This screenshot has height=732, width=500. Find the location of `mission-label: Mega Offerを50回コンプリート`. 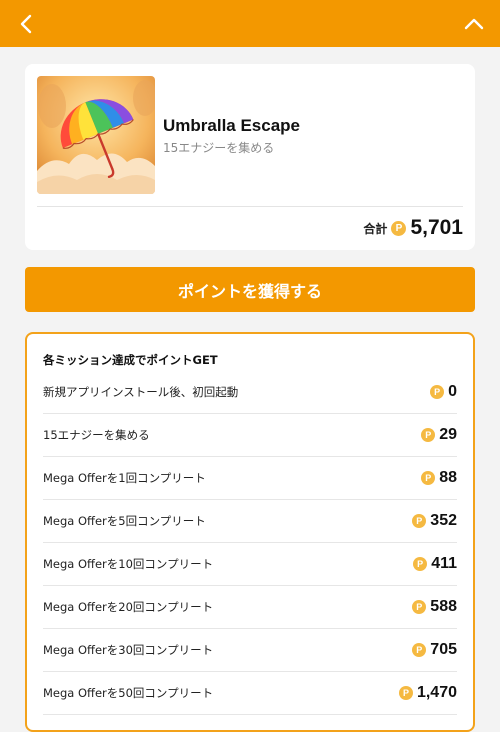

mission-label: Mega Offerを50回コンプリート is located at coordinates (128, 693).